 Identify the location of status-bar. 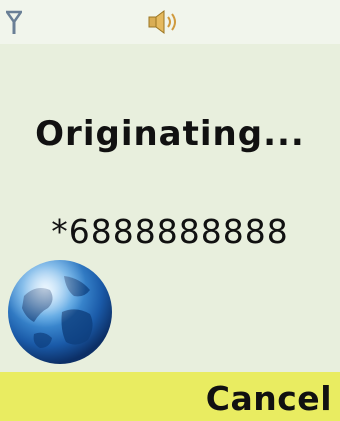
(170, 22).